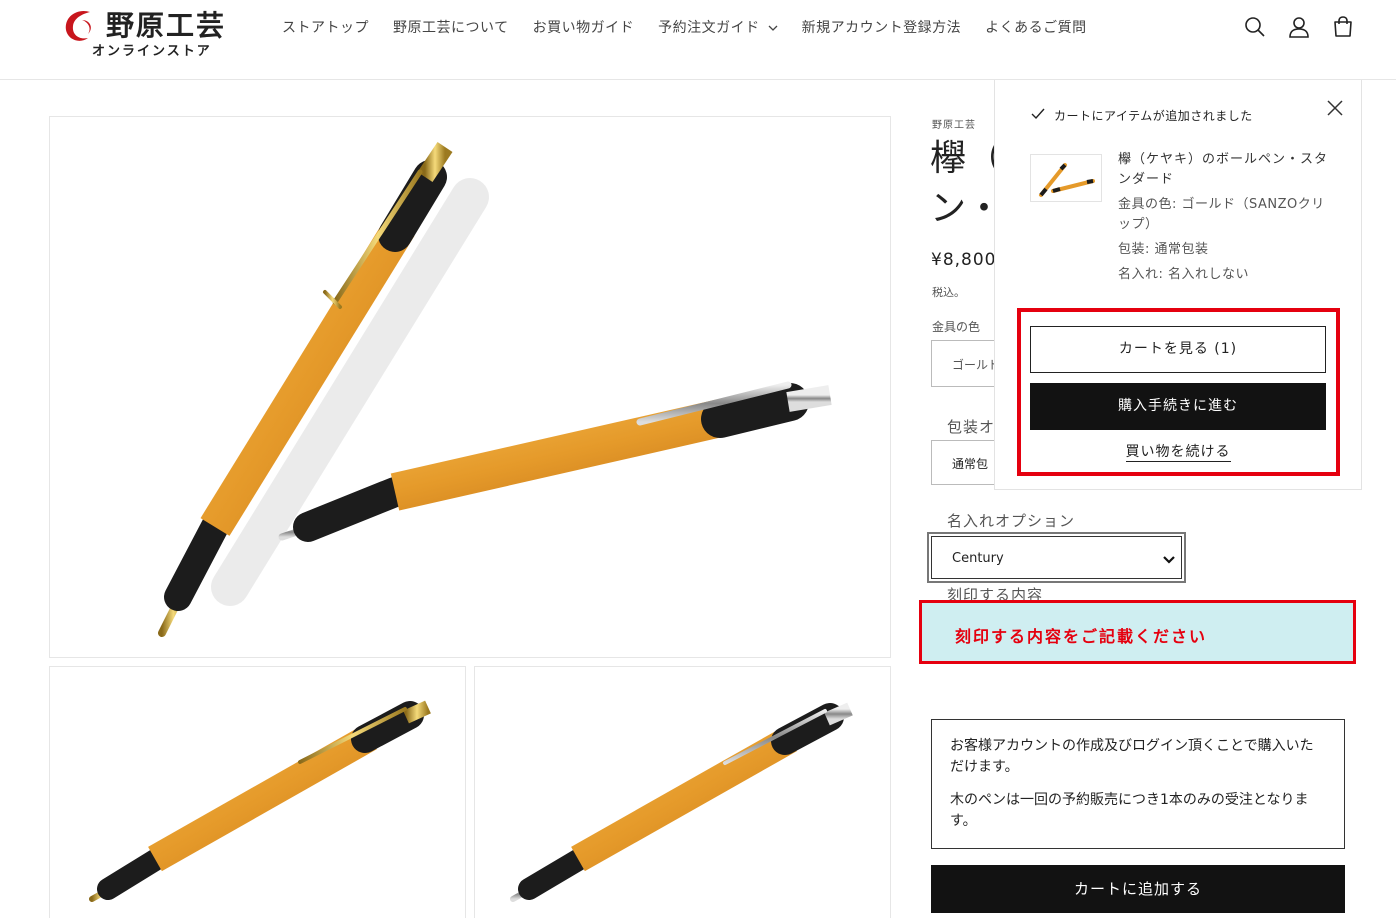 The image size is (1396, 918). What do you see at coordinates (976, 365) in the screenshot?
I see `color-option-value: ゴールド` at bounding box center [976, 365].